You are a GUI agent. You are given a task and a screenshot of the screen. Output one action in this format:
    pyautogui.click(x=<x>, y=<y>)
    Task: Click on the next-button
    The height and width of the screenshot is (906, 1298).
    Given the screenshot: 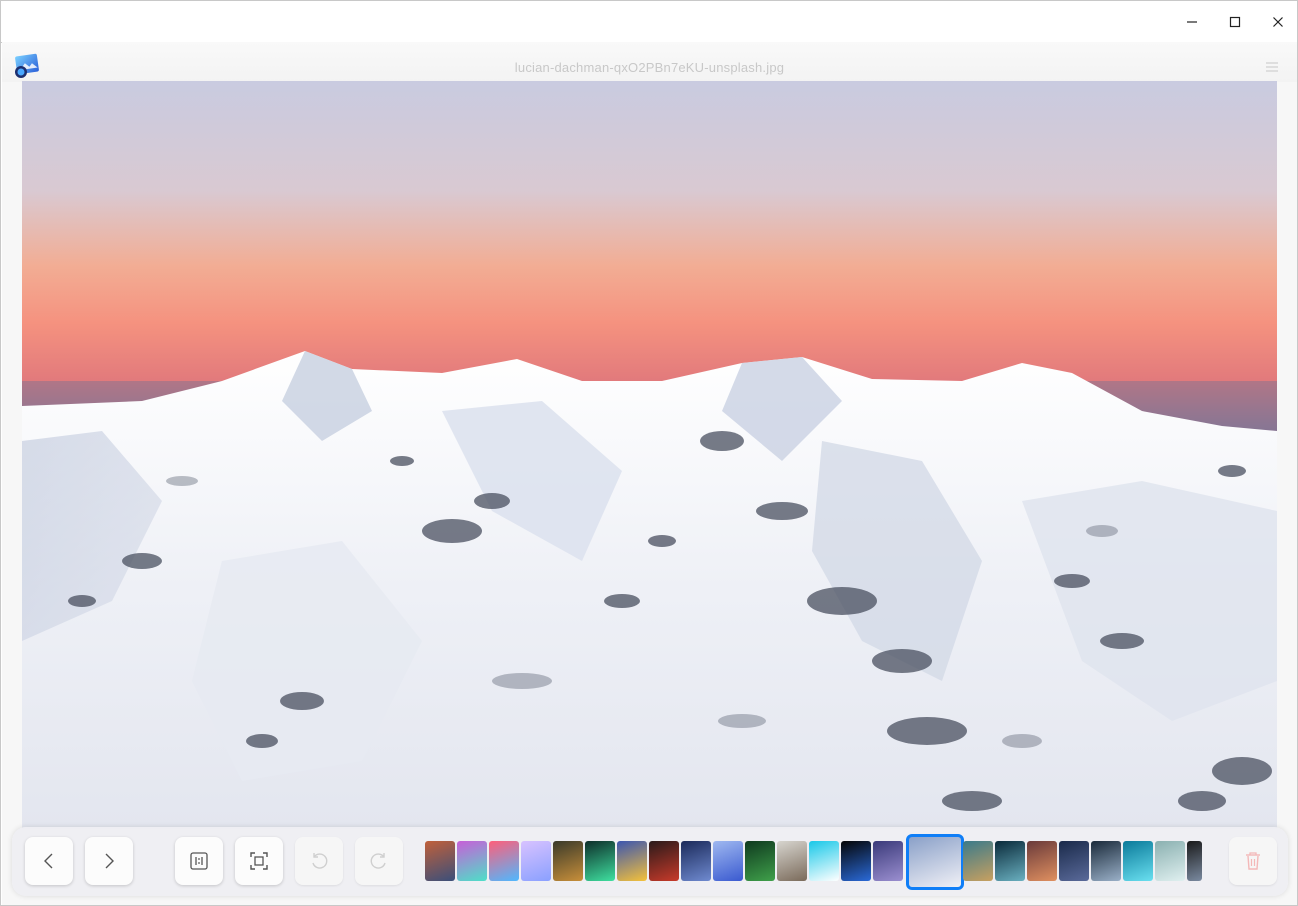 What is the action you would take?
    pyautogui.click(x=109, y=861)
    